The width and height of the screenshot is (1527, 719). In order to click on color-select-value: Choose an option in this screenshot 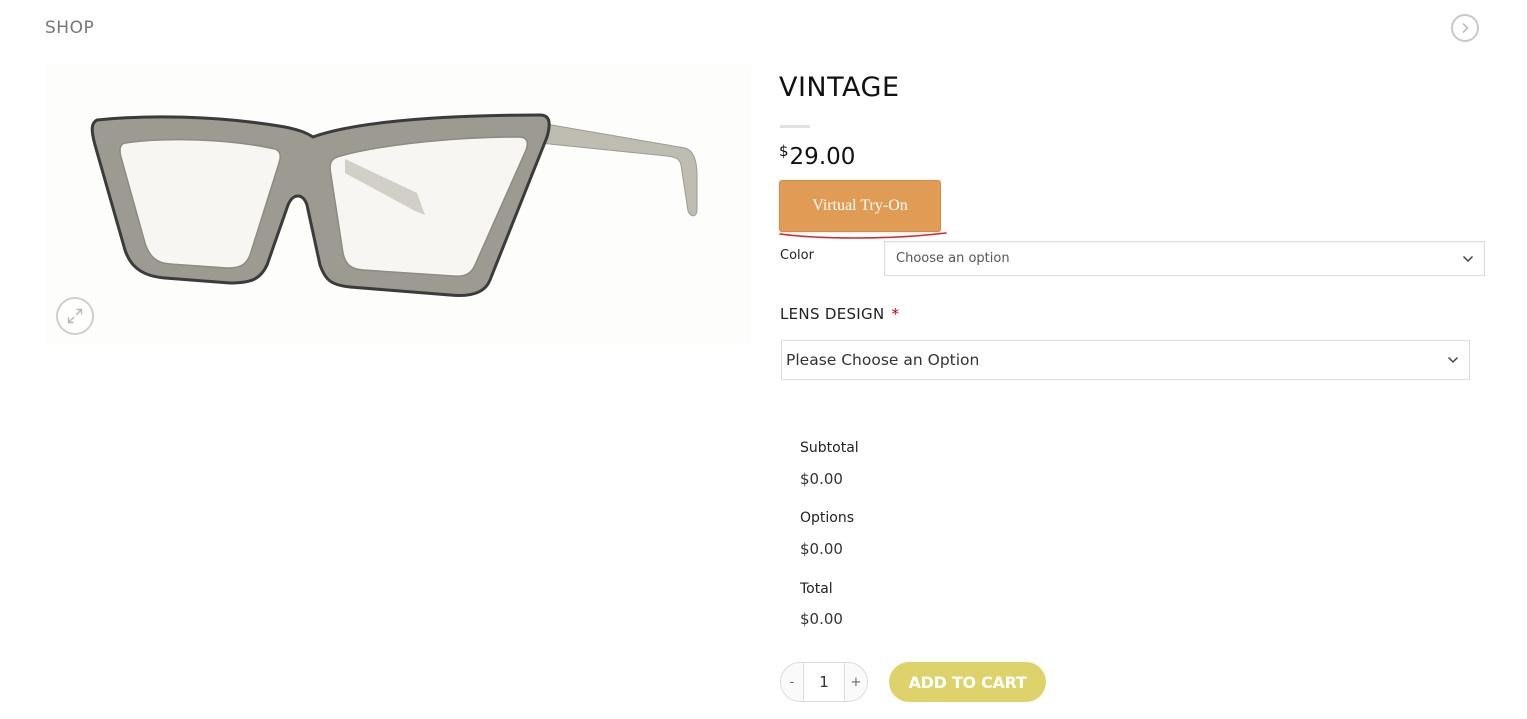, I will do `click(953, 258)`.